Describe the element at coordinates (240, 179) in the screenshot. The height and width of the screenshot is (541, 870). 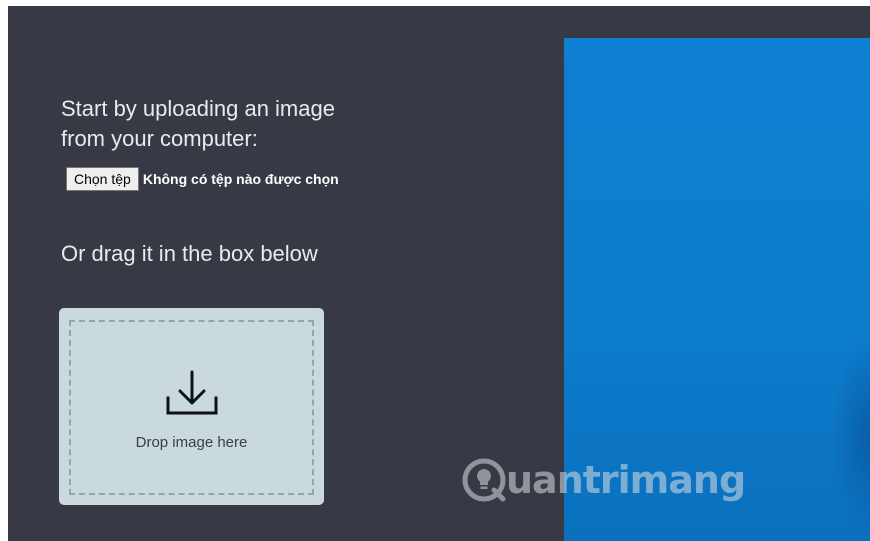
I see `file-status-text: Không có tệp nào được chọn` at that location.